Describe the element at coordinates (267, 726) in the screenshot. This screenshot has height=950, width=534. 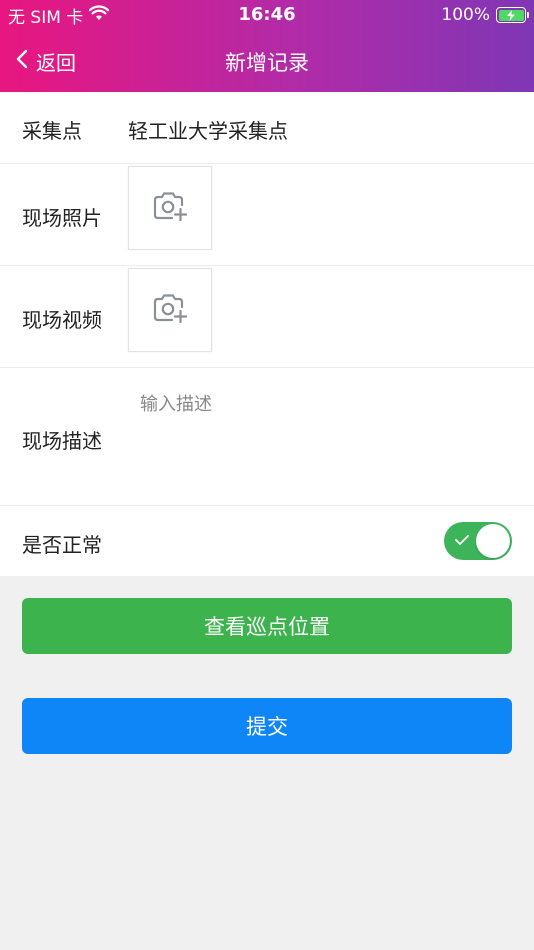
I see `submit-button: 提交` at that location.